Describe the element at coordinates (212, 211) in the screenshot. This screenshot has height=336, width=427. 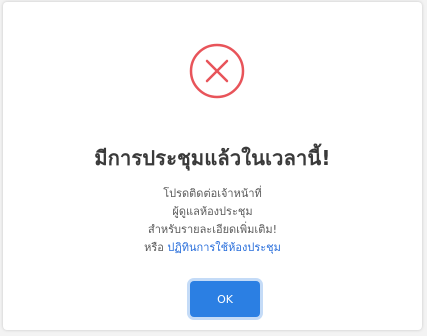
I see `message-line-2: ผู้ดูแลห้องประชุม` at that location.